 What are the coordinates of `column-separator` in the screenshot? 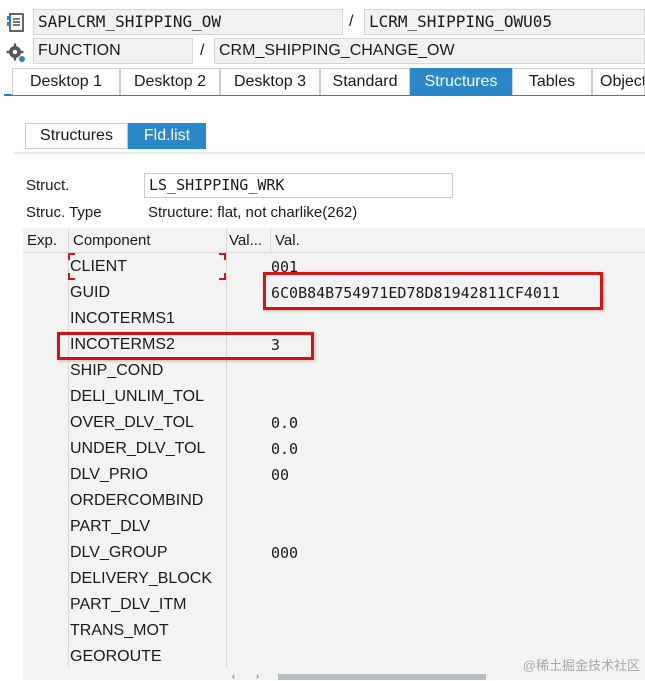 It's located at (270, 240).